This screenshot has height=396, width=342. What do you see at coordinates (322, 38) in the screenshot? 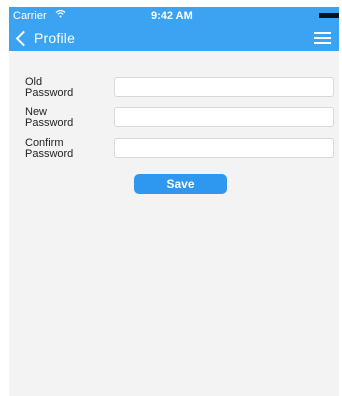
I see `hamburger-menu-icon` at bounding box center [322, 38].